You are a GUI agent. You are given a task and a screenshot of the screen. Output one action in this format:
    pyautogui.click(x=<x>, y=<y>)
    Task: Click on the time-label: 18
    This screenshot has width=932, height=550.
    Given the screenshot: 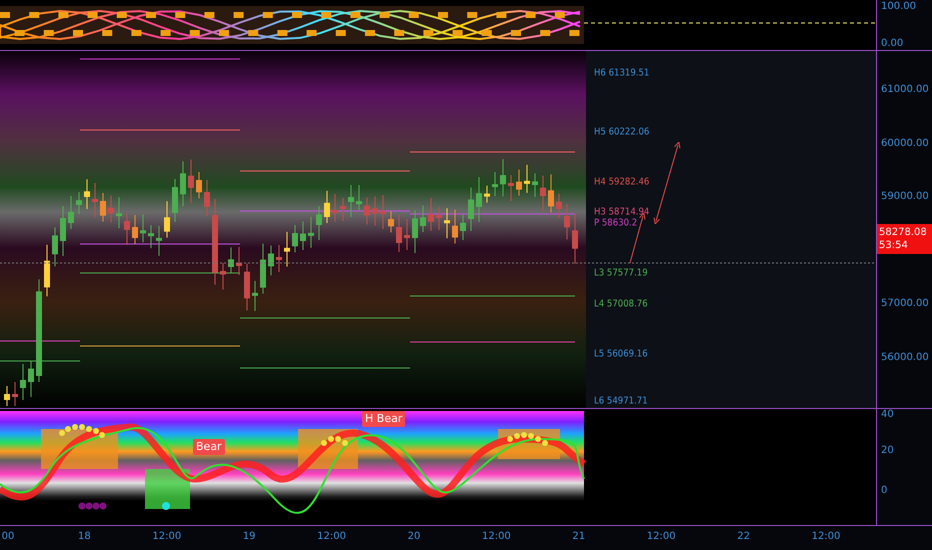 What is the action you would take?
    pyautogui.click(x=84, y=536)
    